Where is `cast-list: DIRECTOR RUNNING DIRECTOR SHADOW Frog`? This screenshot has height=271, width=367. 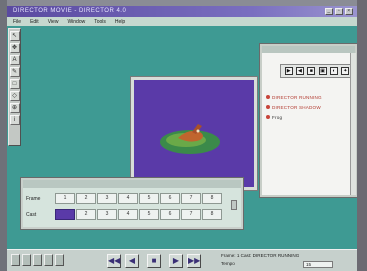 cast-list: DIRECTOR RUNNING DIRECTOR SHADOW Frog is located at coordinates (309, 107).